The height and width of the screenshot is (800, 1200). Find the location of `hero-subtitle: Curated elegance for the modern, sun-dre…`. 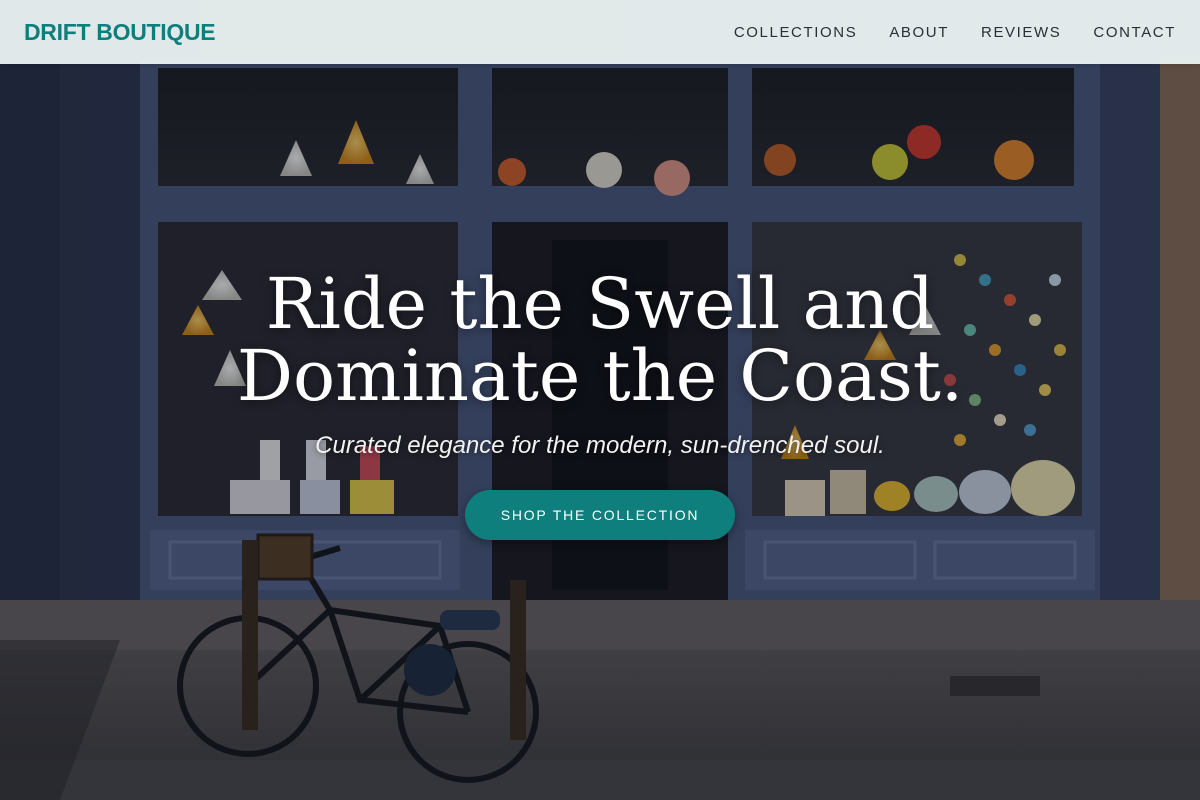

hero-subtitle: Curated elegance for the modern, sun-dre… is located at coordinates (600, 445).